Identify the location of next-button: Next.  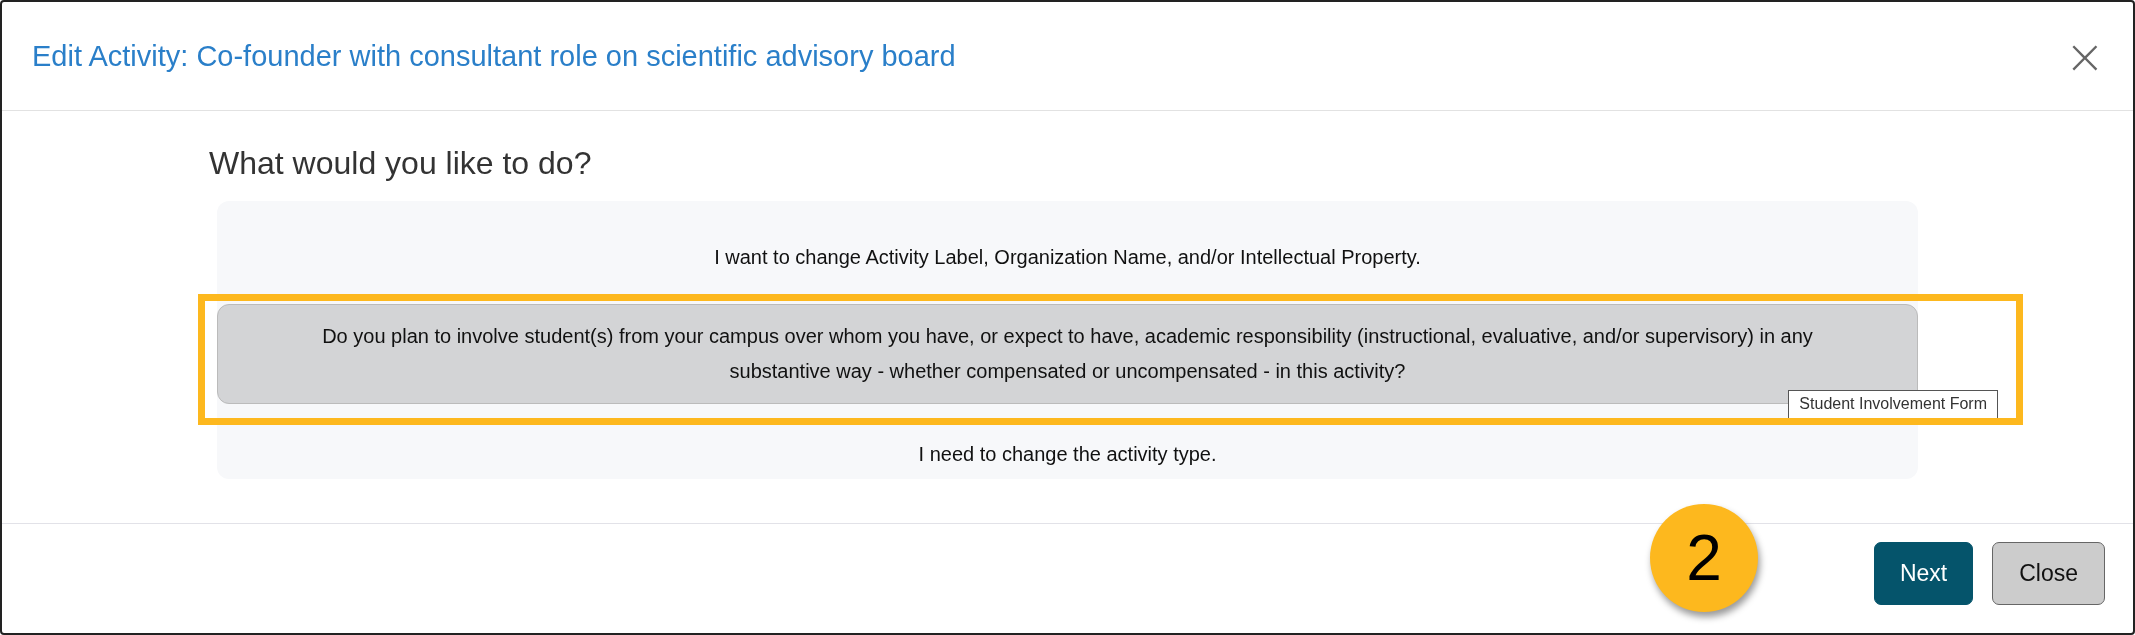
(1923, 573).